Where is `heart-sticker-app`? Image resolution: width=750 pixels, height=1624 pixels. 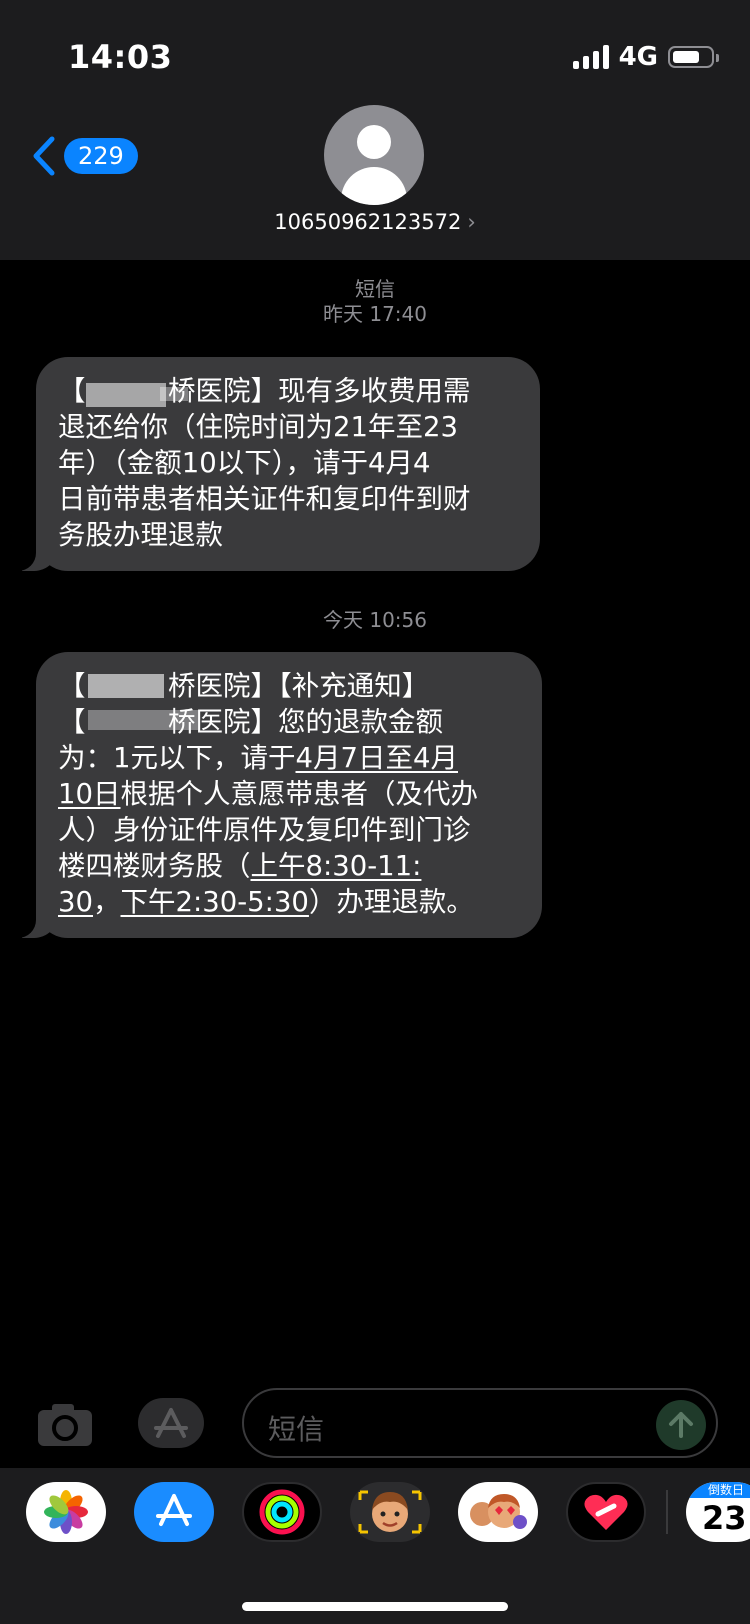 heart-sticker-app is located at coordinates (606, 1512).